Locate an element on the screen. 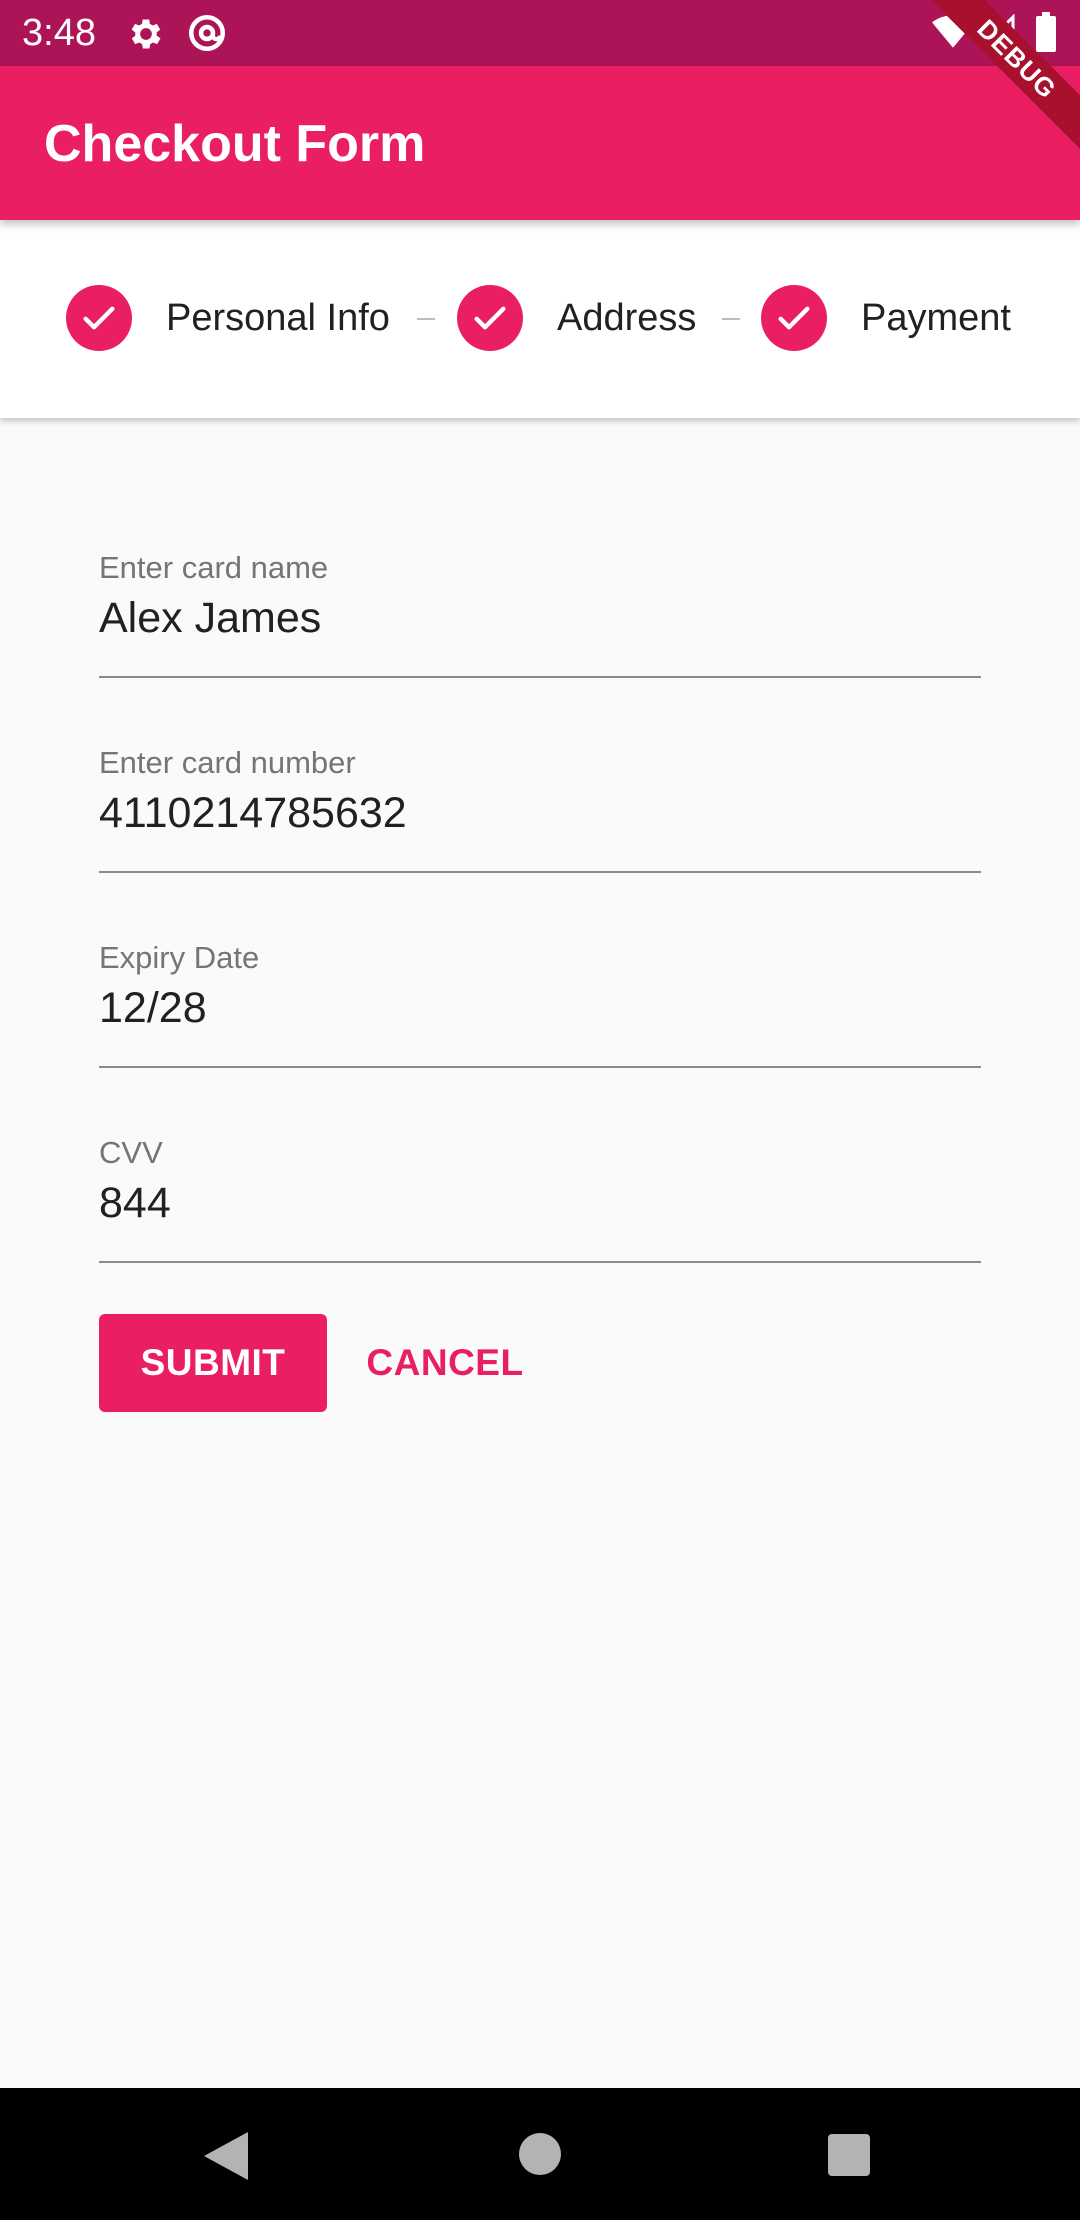  at-sign-icon is located at coordinates (207, 33).